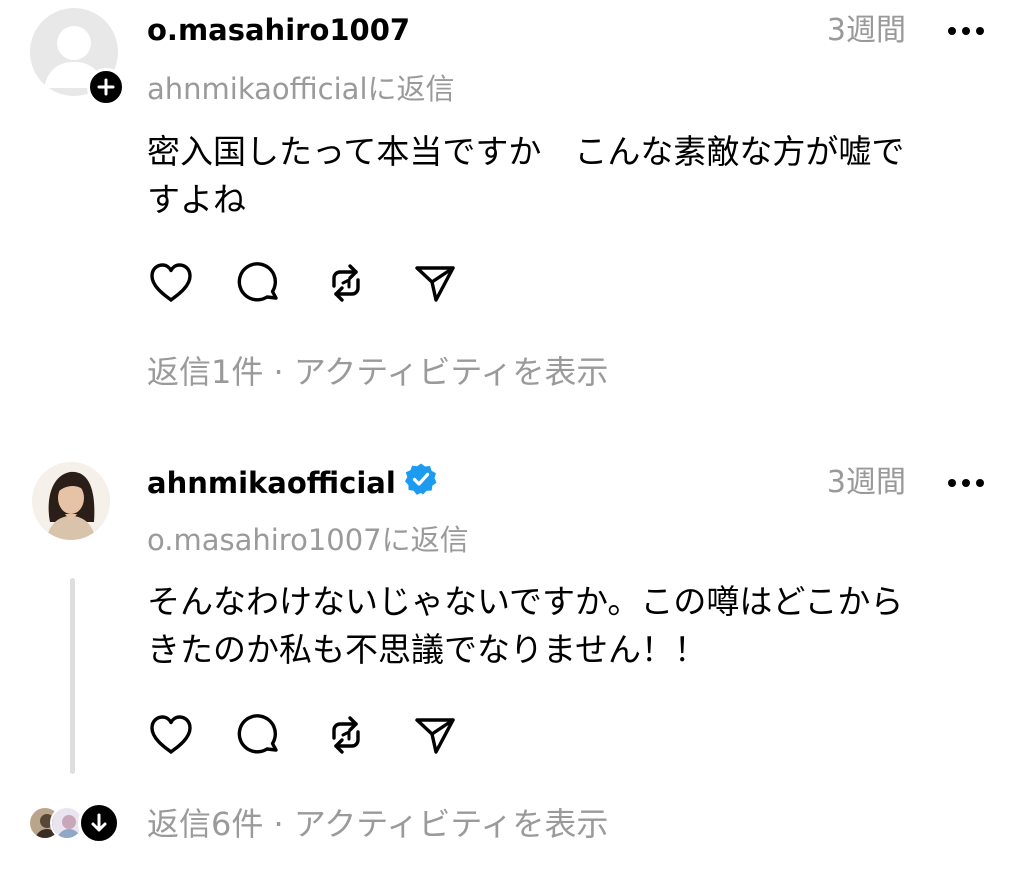  Describe the element at coordinates (572, 176) in the screenshot. I see `comment-text: 密入国したって本当ですか こんな素敵な方が嘘で すよね` at that location.